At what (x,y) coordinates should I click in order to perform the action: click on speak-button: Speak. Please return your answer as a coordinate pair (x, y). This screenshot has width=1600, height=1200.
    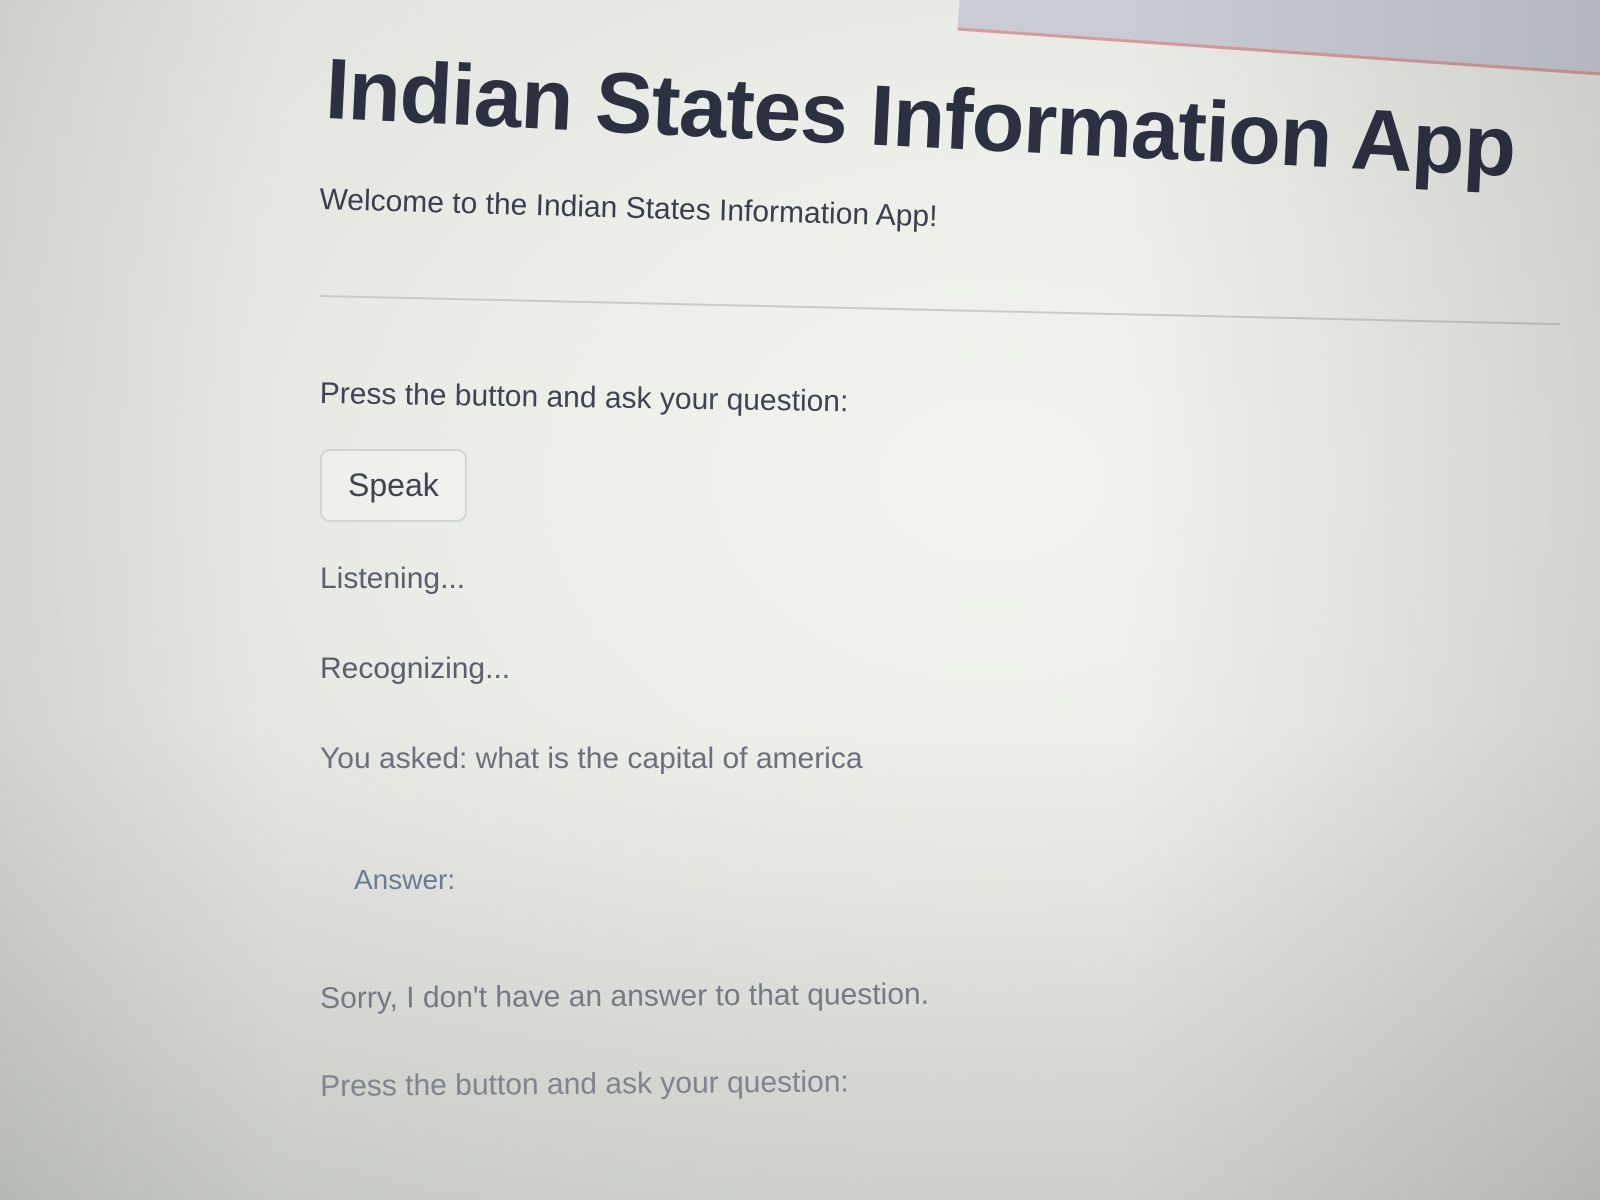
    Looking at the image, I should click on (393, 485).